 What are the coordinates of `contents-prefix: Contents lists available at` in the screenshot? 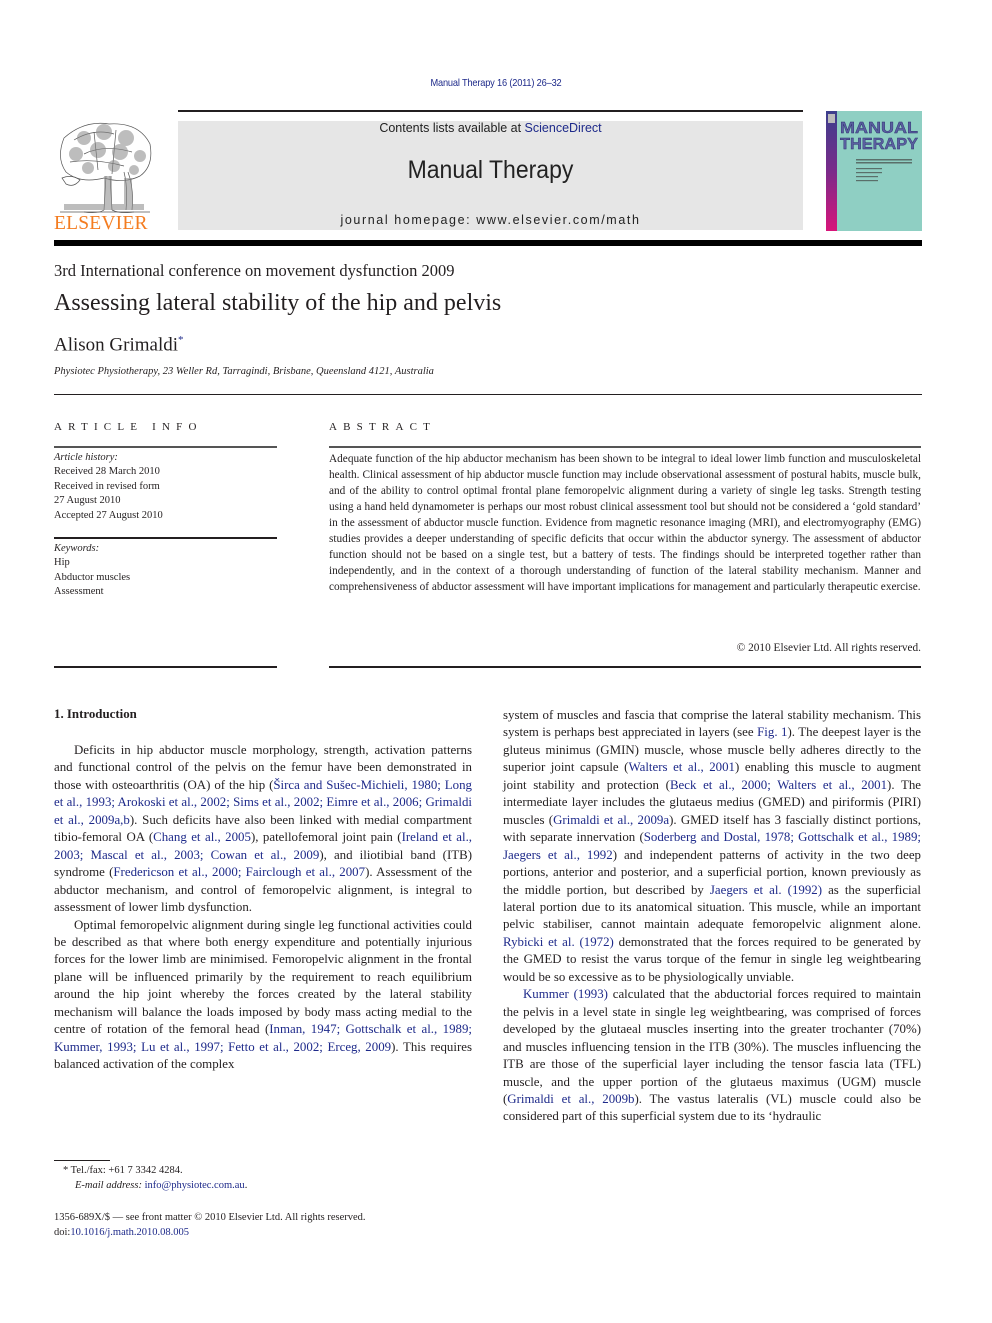 It's located at (452, 128).